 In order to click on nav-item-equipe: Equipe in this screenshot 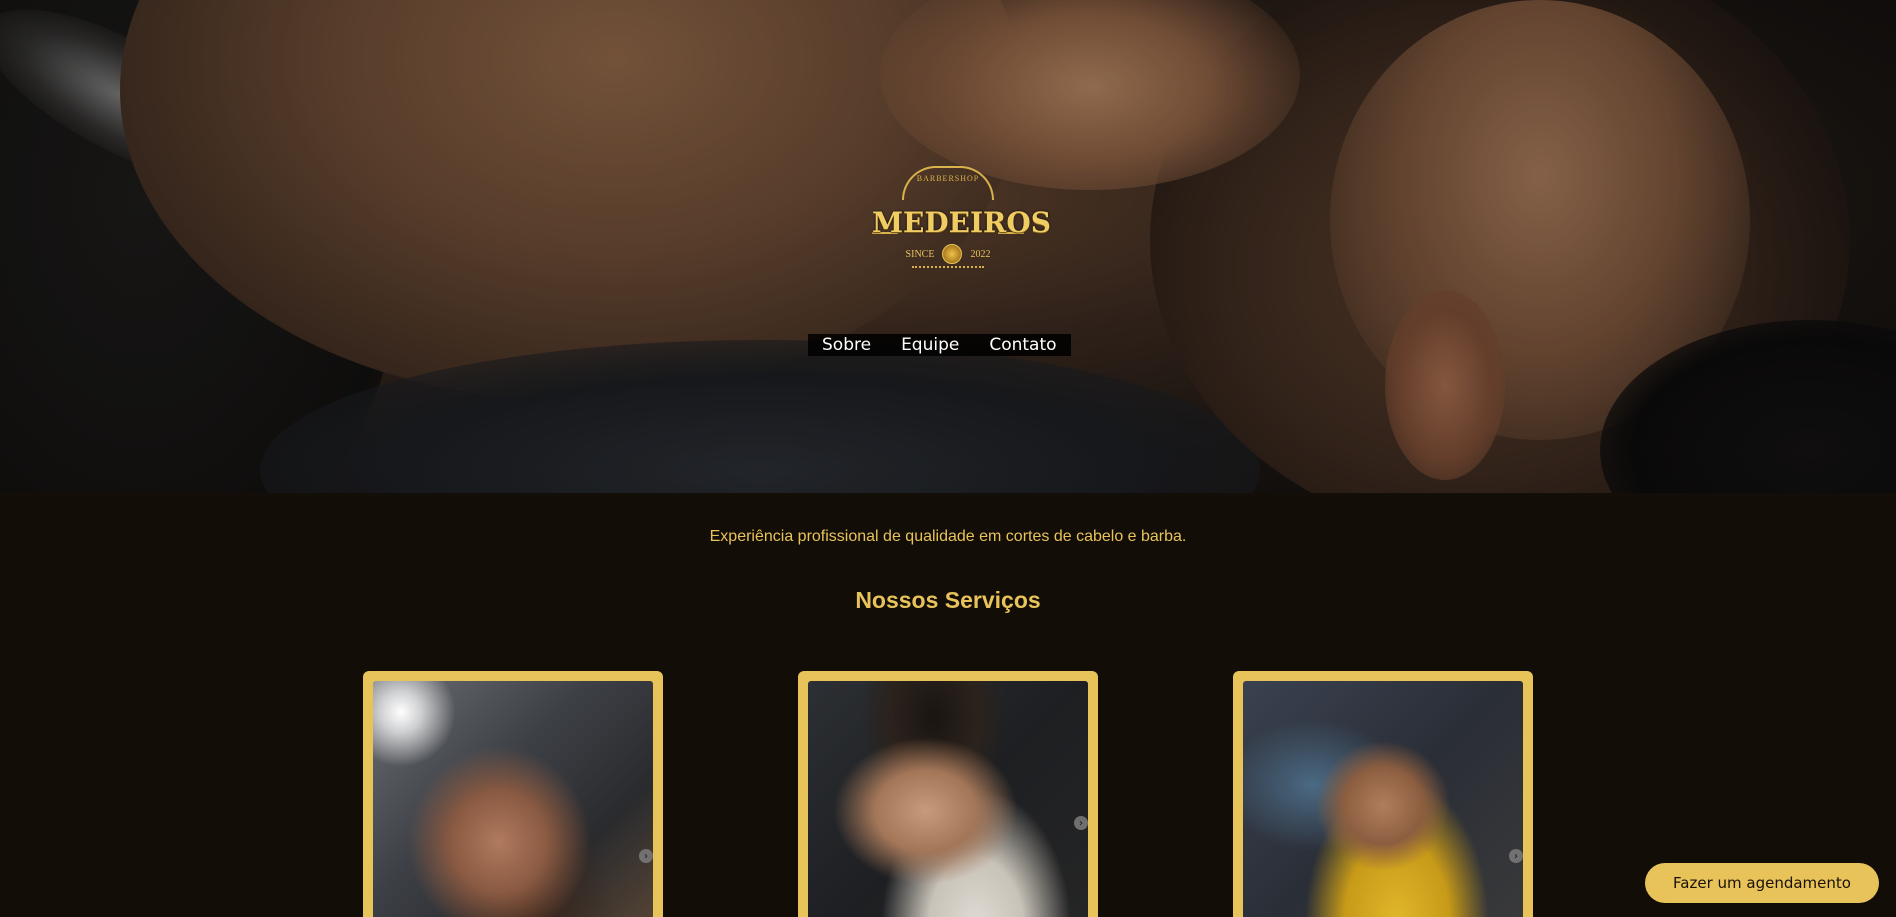, I will do `click(930, 345)`.